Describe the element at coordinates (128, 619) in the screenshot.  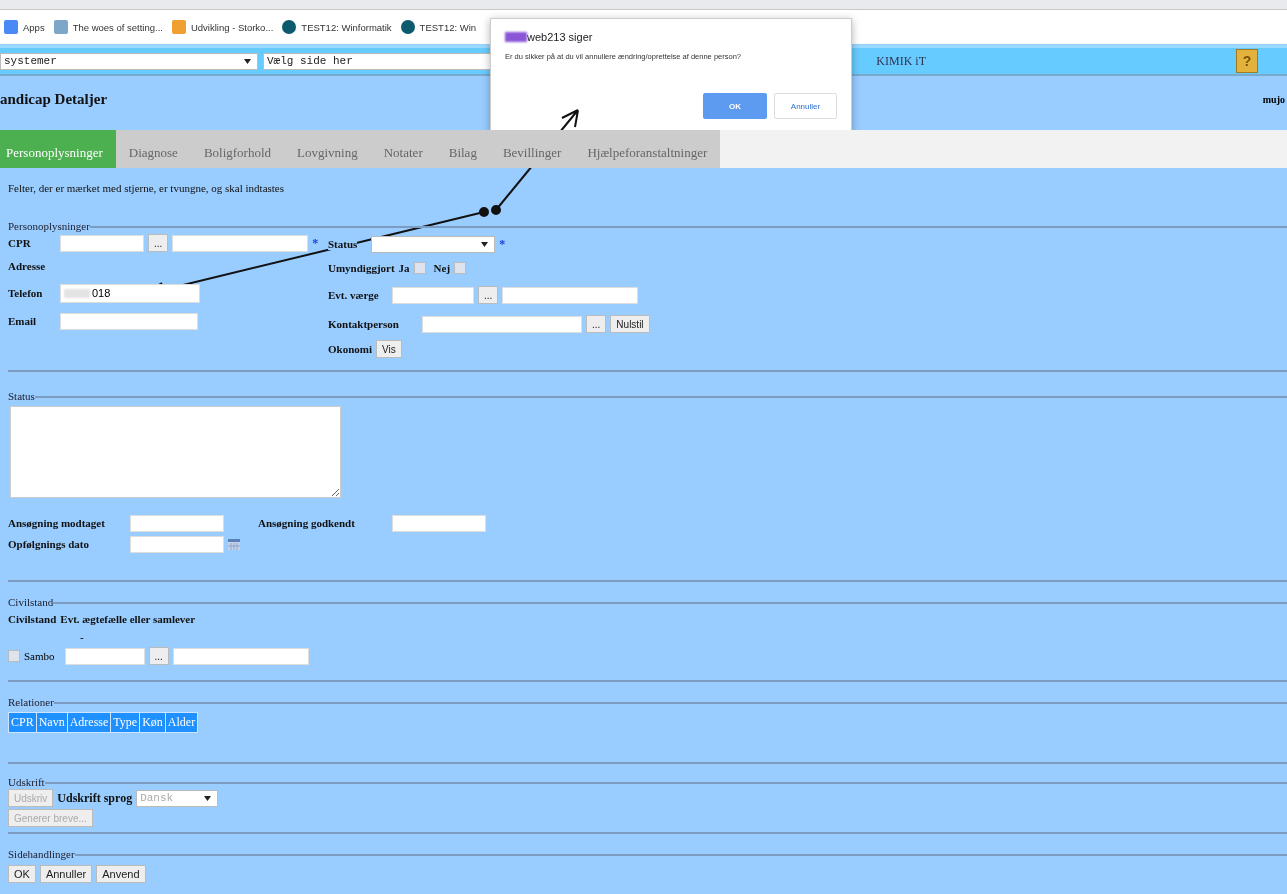
I see `column-header: Evt. ægtefælle eller samlever` at that location.